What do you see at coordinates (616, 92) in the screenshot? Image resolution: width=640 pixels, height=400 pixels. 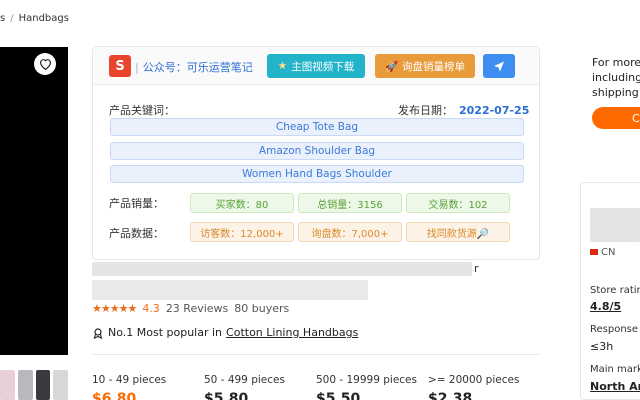 I see `shipping-info-text: shipping:` at bounding box center [616, 92].